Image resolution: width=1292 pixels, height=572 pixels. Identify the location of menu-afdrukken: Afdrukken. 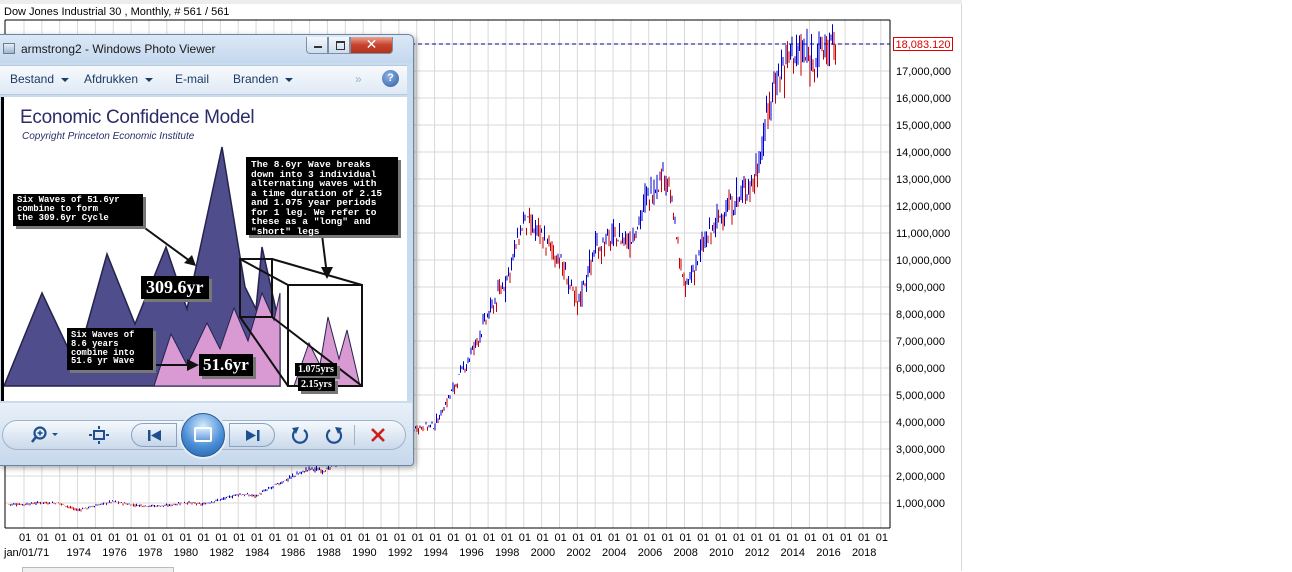
(119, 79).